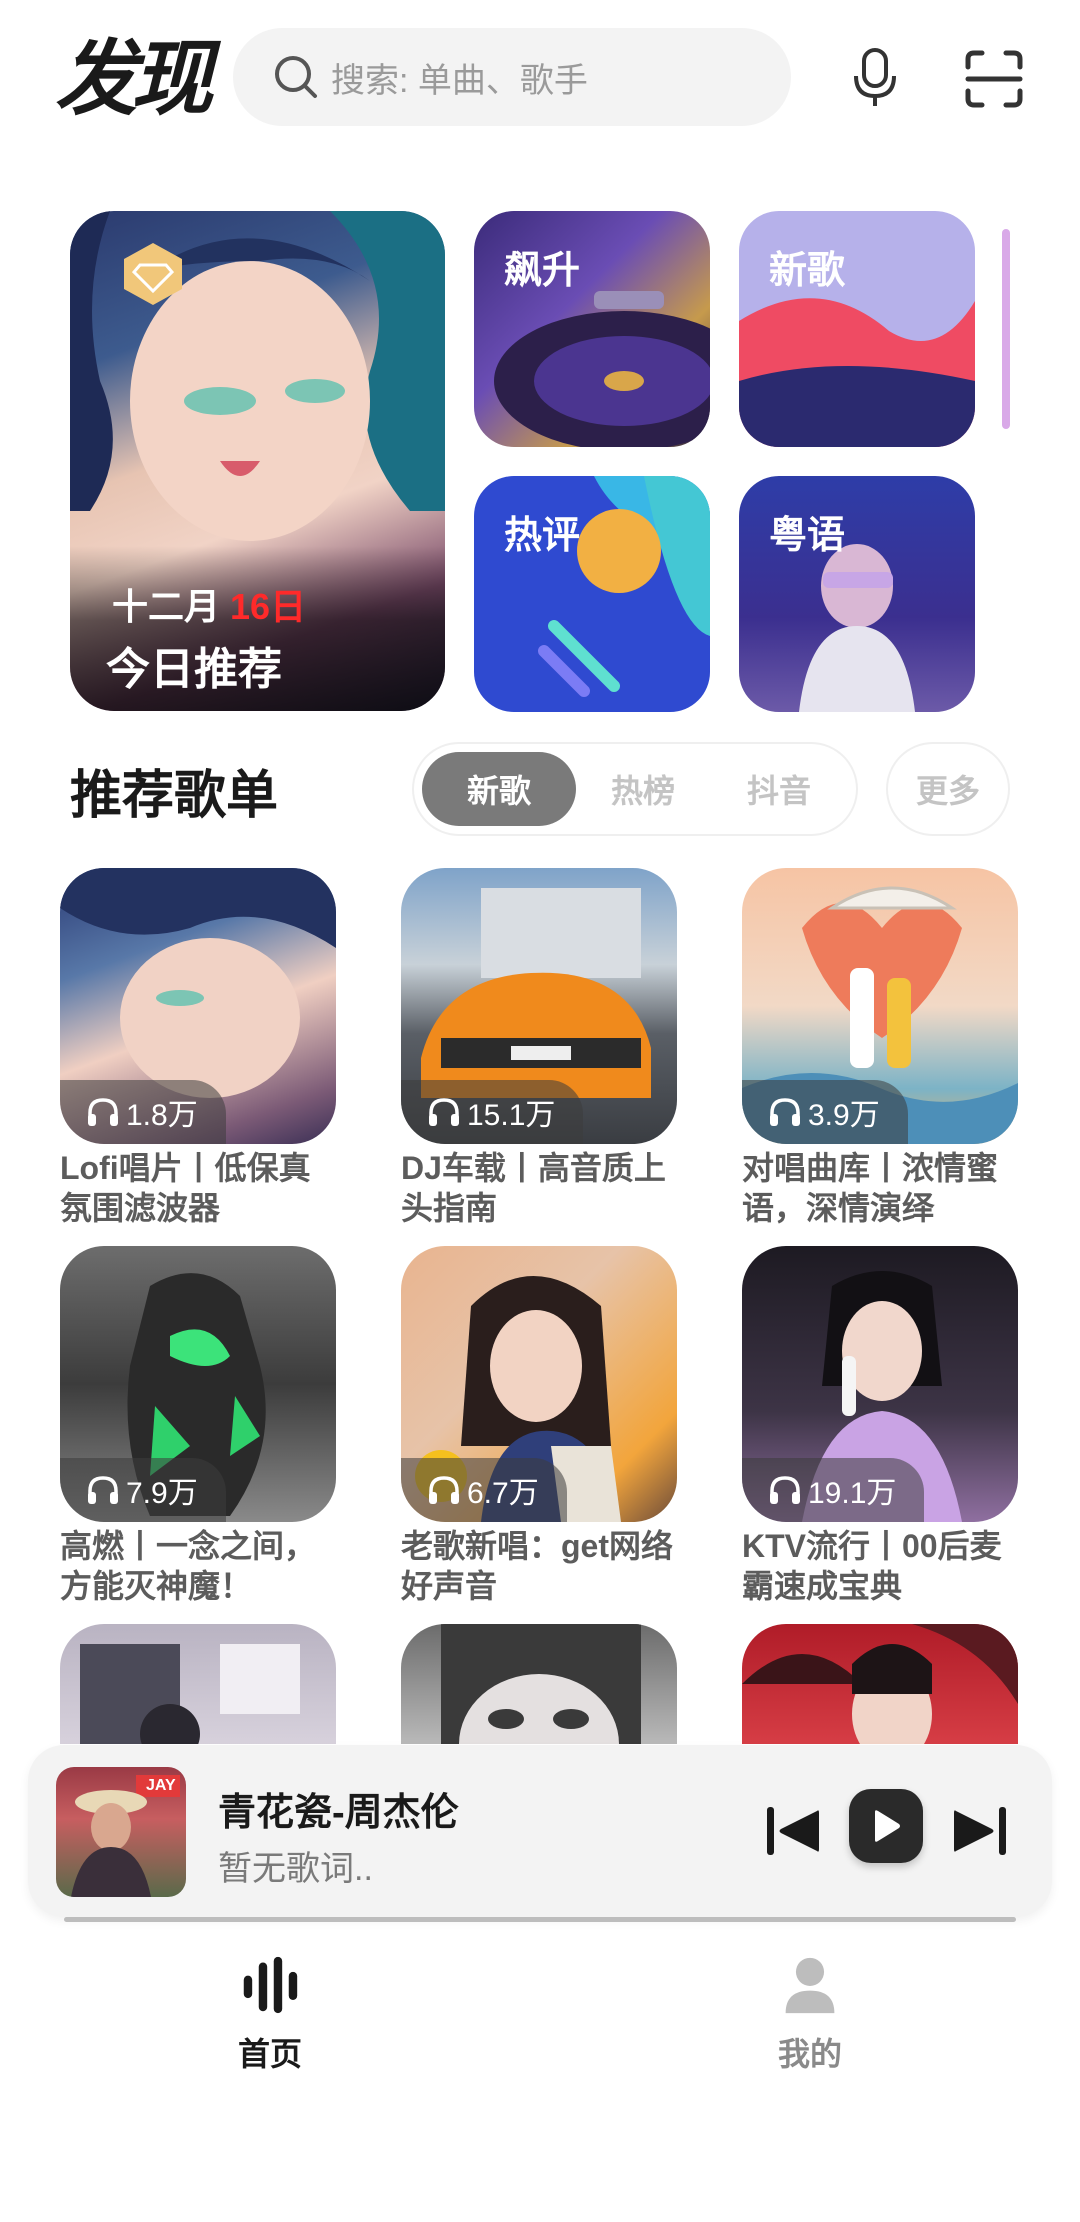 This screenshot has height=2222, width=1080. I want to click on play-count: 15.1万, so click(492, 1112).